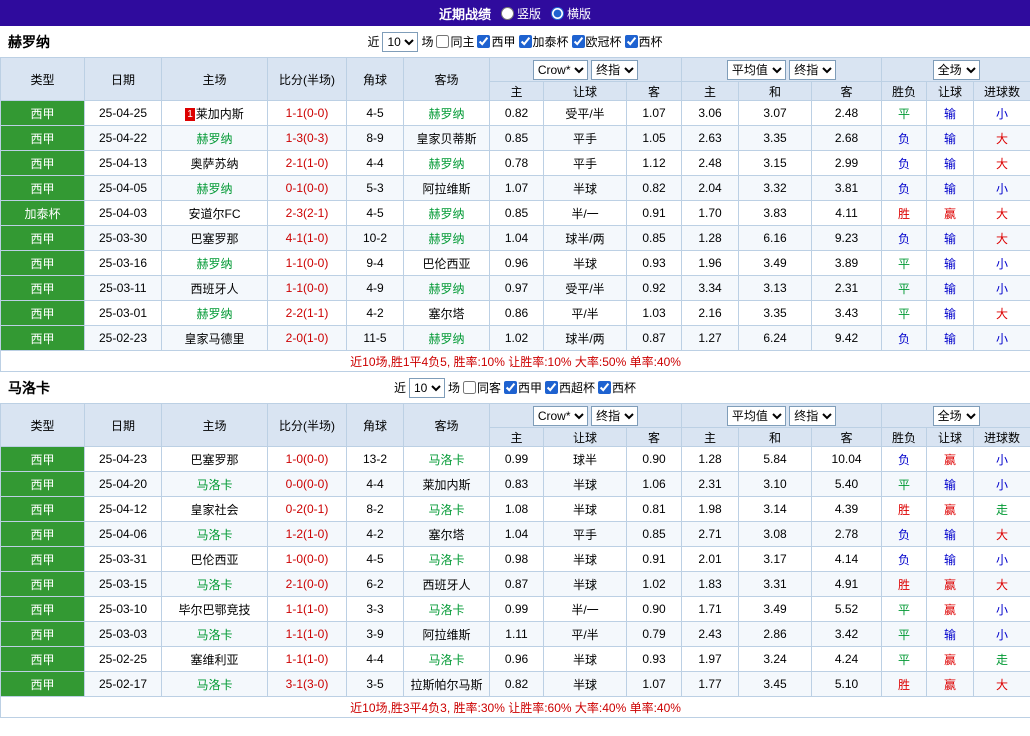  I want to click on avg-home: 1.98, so click(710, 509).